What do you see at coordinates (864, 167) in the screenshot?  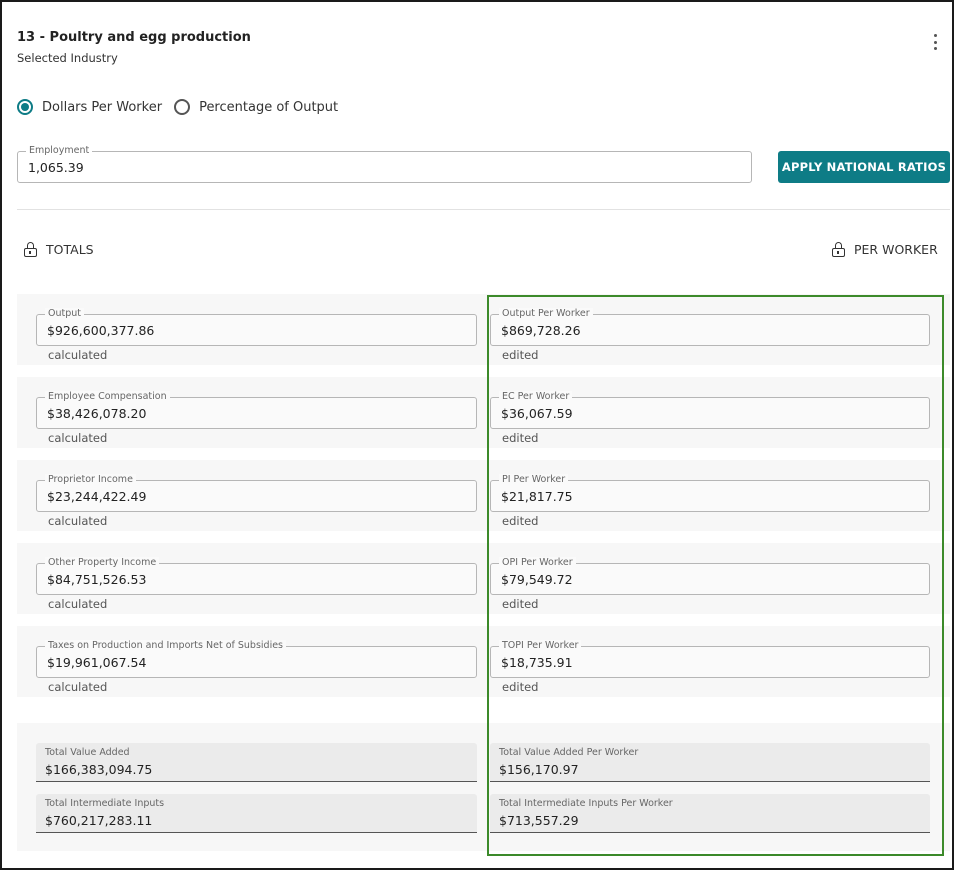 I see `apply-national-ratios-button: APPLY NATIONAL RATIOS` at bounding box center [864, 167].